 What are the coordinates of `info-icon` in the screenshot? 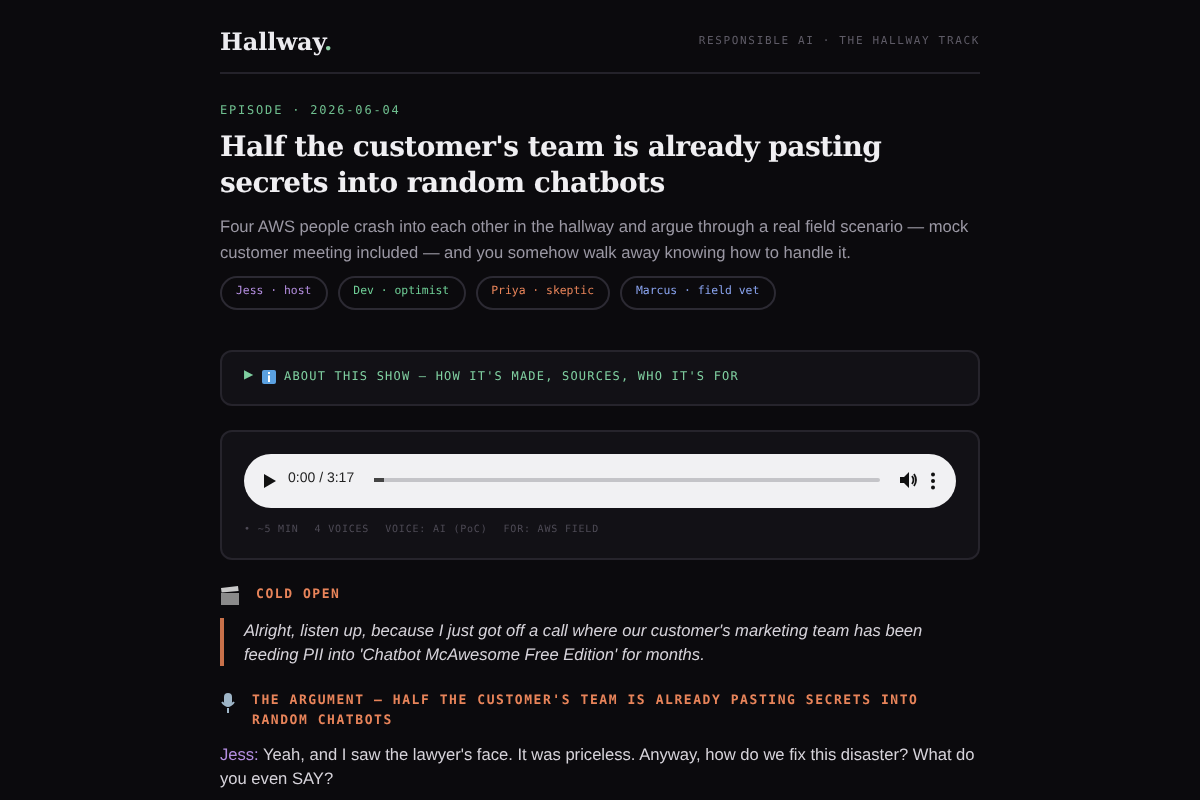 It's located at (269, 377).